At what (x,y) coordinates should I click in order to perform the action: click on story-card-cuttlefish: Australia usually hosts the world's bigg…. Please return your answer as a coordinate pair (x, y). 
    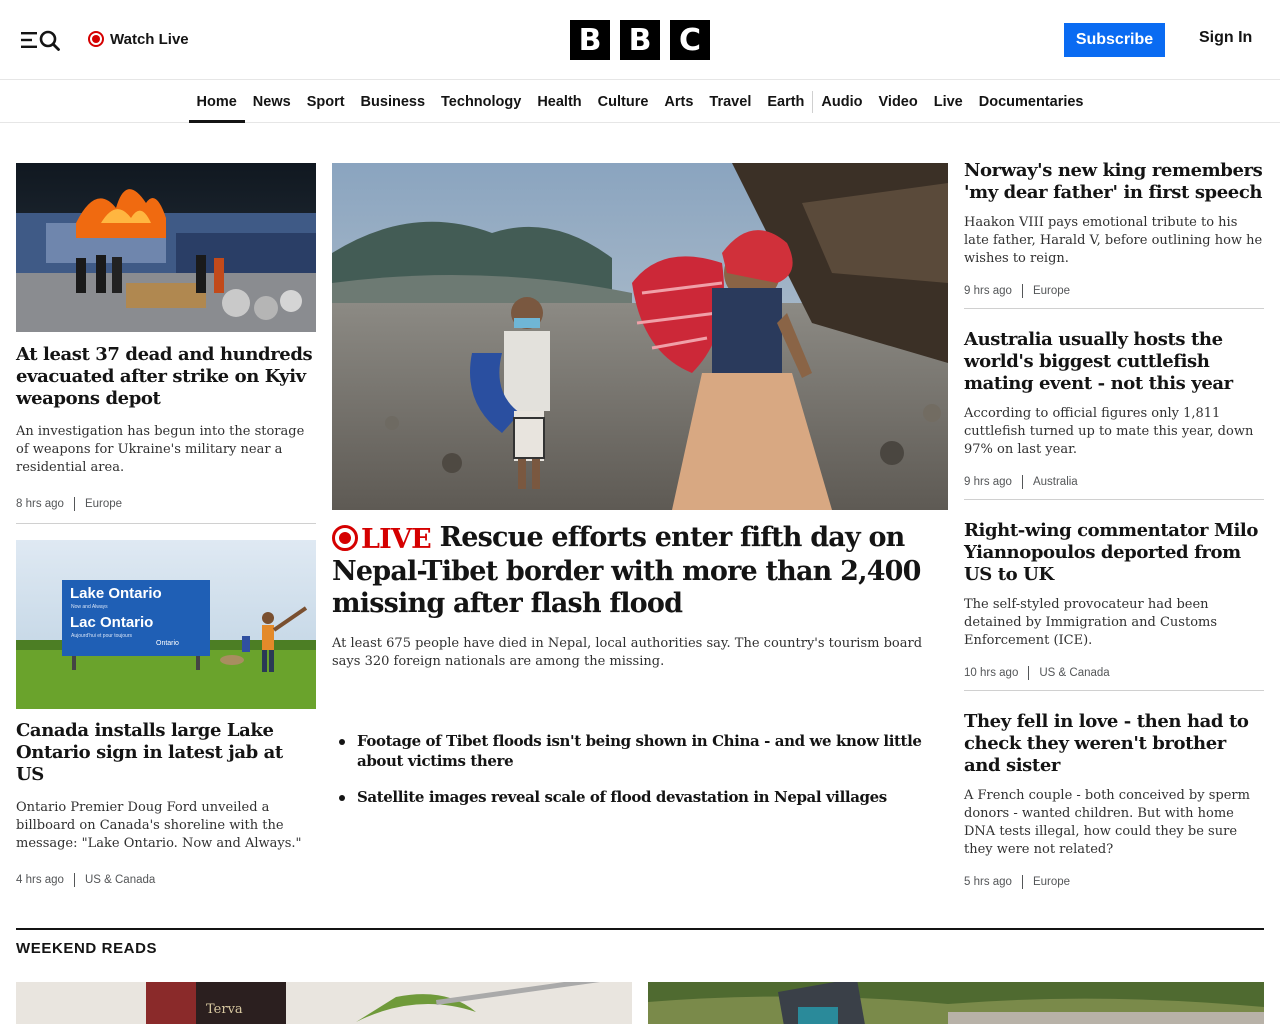
    Looking at the image, I should click on (1114, 409).